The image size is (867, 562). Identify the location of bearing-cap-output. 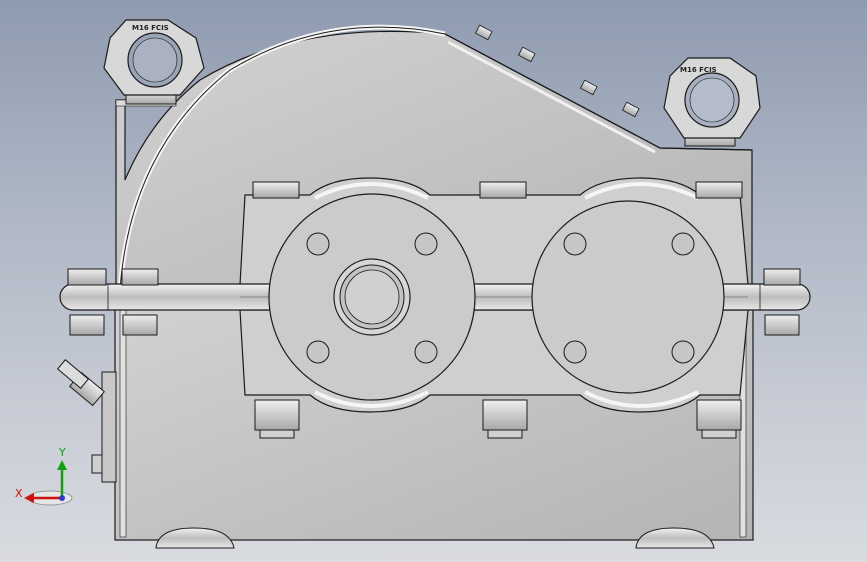
(628, 297).